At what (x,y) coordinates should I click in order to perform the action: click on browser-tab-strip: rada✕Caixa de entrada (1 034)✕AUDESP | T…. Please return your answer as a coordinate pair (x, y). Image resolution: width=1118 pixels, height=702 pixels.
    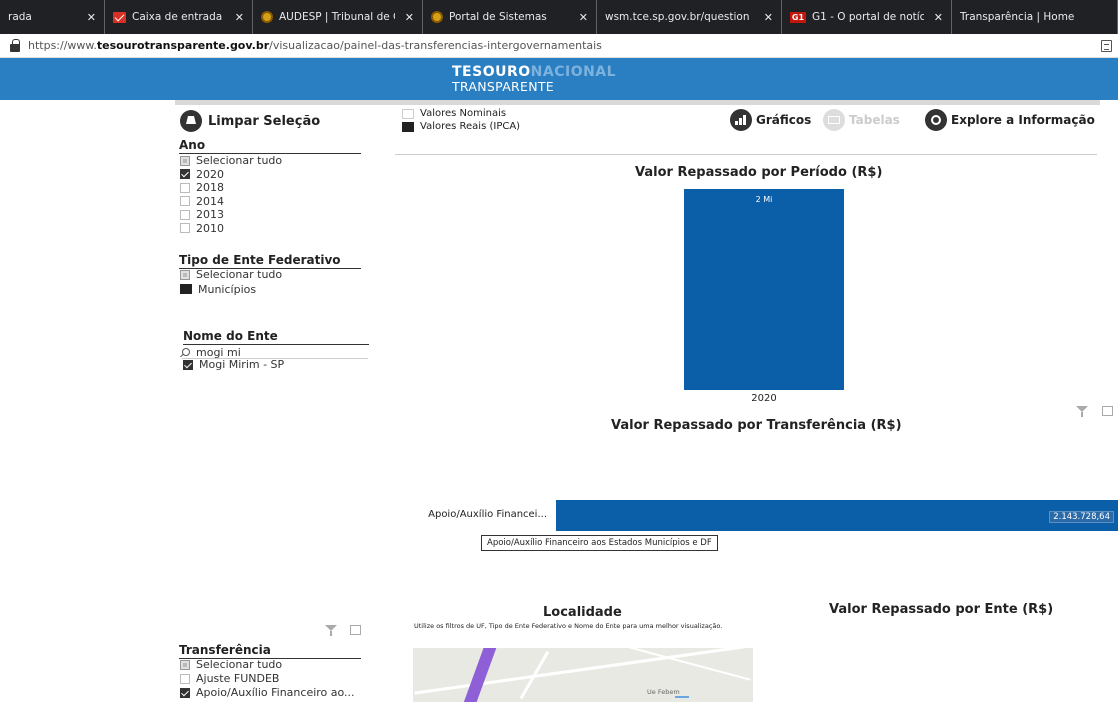
    Looking at the image, I should click on (559, 17).